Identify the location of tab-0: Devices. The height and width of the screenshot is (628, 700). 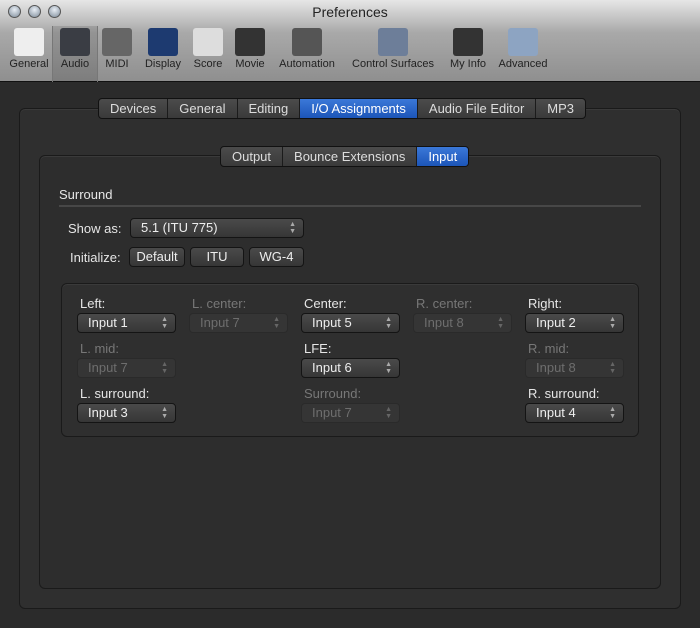
(134, 108).